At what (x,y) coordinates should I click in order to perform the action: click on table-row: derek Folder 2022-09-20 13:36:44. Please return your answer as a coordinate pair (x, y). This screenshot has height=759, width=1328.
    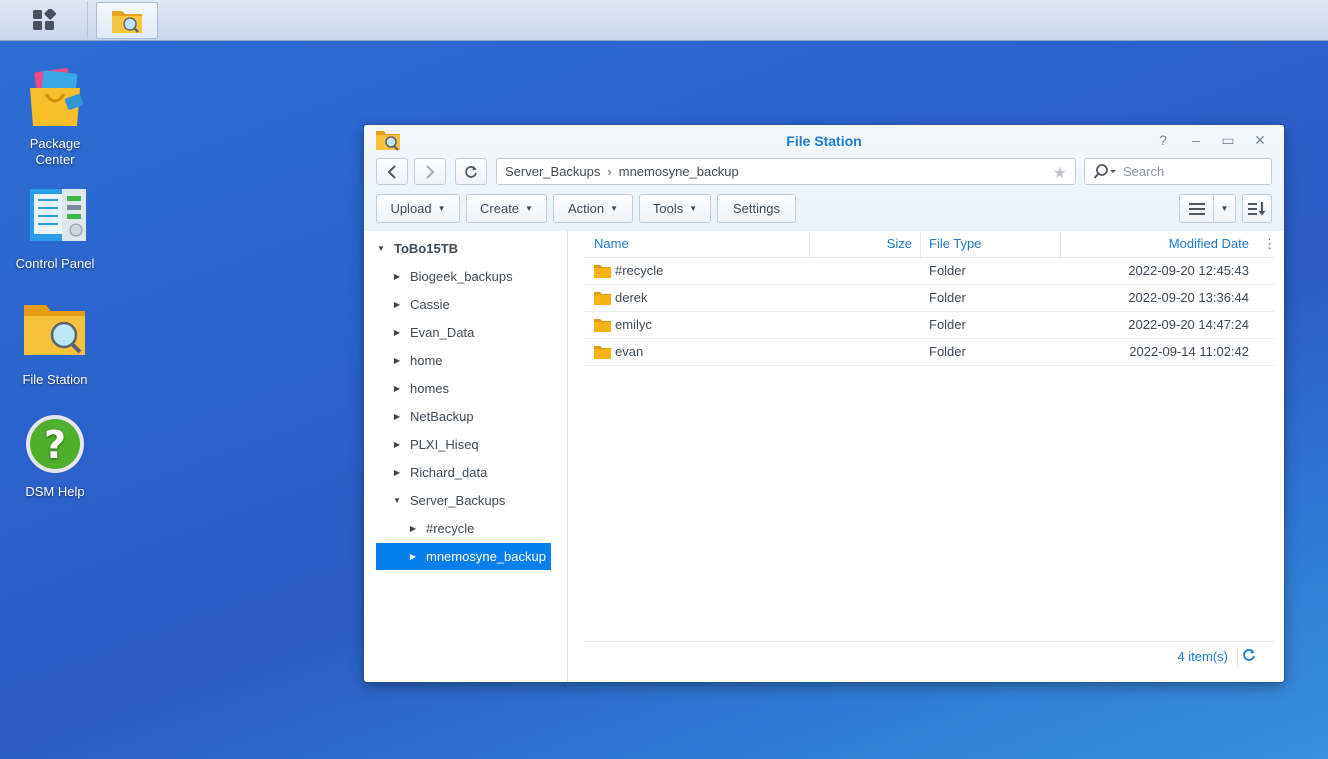
    Looking at the image, I should click on (929, 298).